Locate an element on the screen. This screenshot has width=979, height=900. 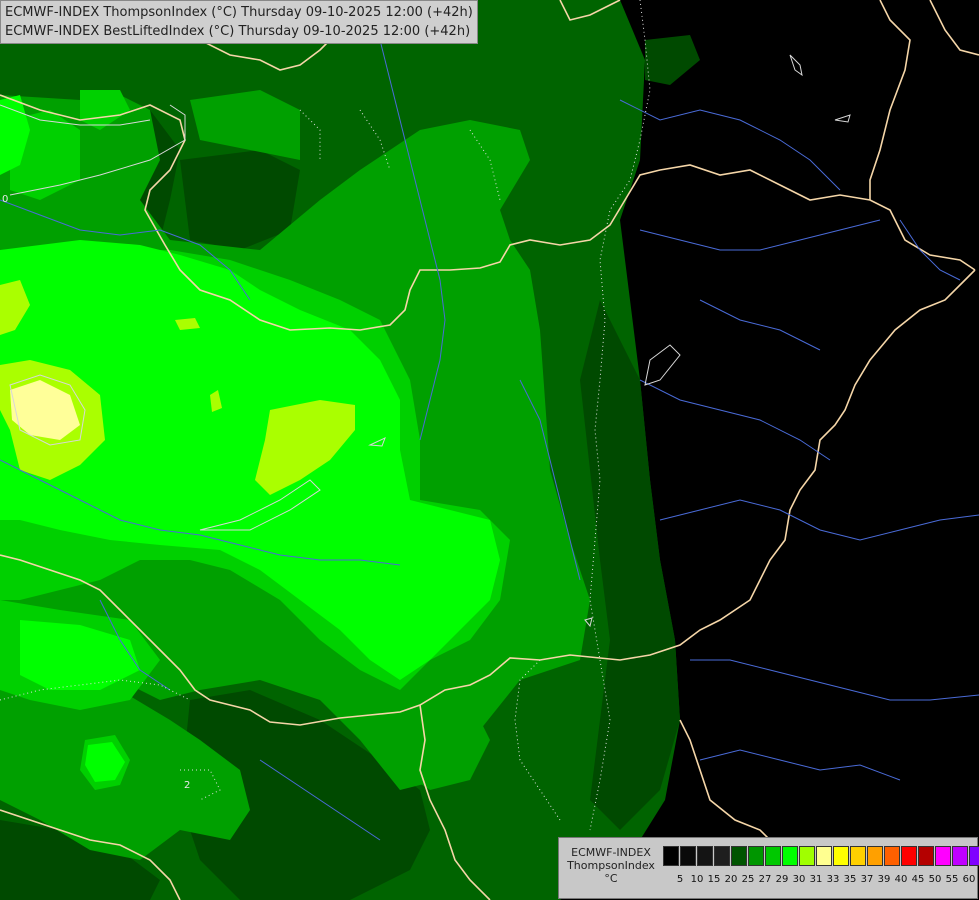
legend-tick-label: 25 is located at coordinates (748, 879).